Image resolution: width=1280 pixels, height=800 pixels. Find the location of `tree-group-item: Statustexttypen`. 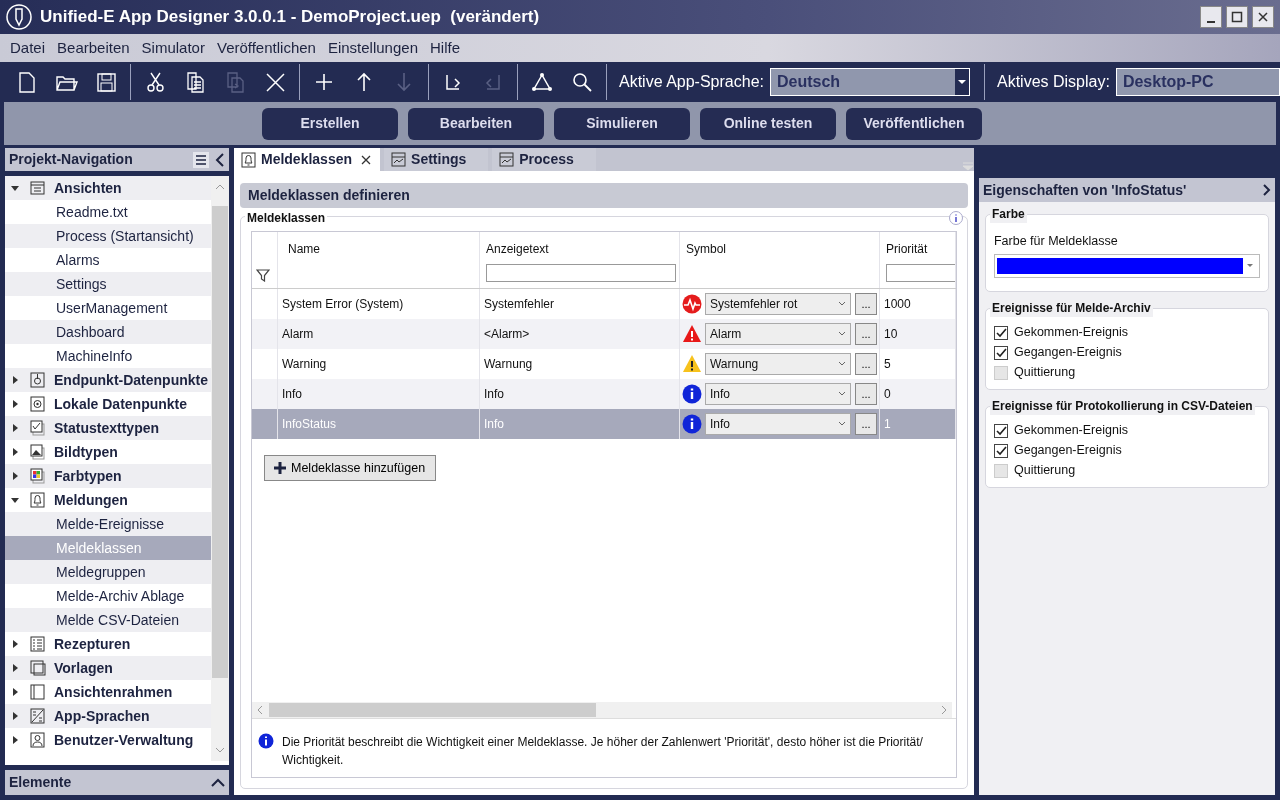

tree-group-item: Statustexttypen is located at coordinates (108, 428).